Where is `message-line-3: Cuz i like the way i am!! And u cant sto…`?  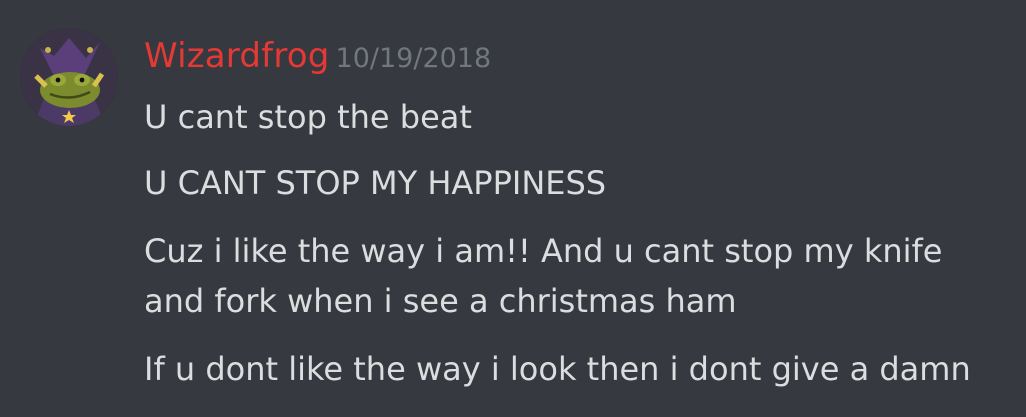 message-line-3: Cuz i like the way i am!! And u cant sto… is located at coordinates (543, 251).